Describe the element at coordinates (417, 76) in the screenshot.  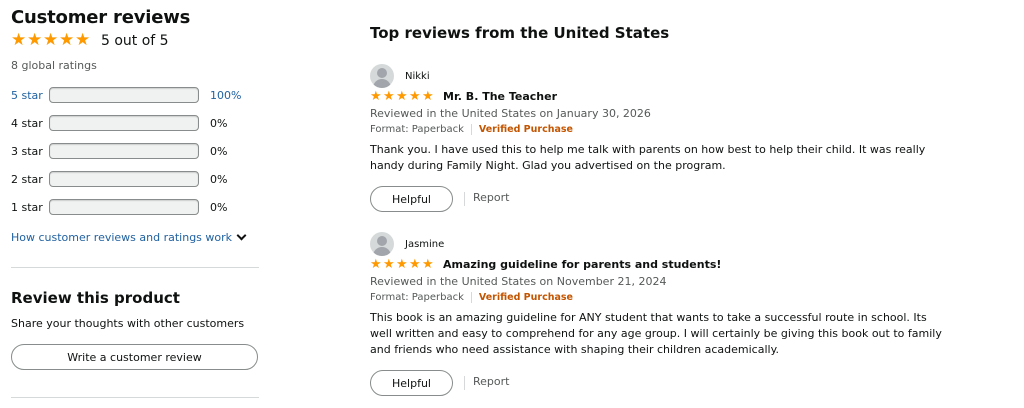
I see `reviewer-name: Nikki` at that location.